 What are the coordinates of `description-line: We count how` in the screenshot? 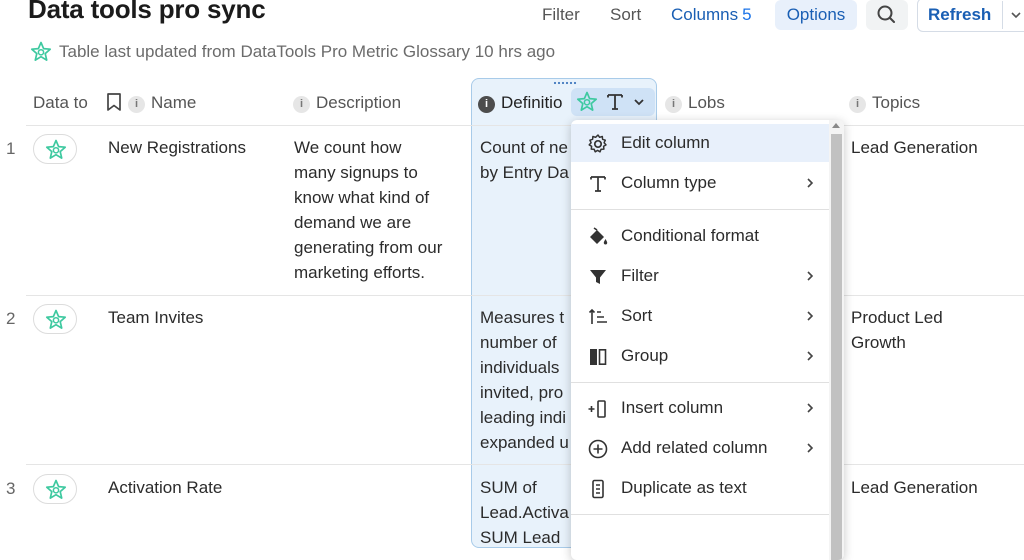 It's located at (348, 147).